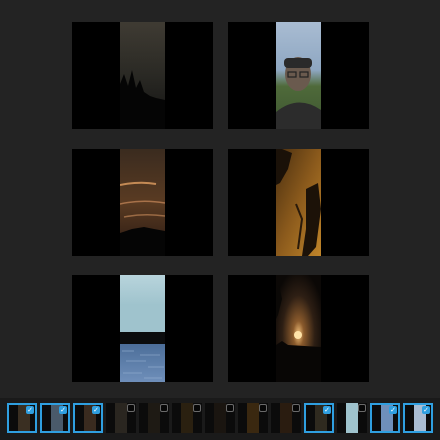  I want to click on photo-tile-person-selfie, so click(298, 75).